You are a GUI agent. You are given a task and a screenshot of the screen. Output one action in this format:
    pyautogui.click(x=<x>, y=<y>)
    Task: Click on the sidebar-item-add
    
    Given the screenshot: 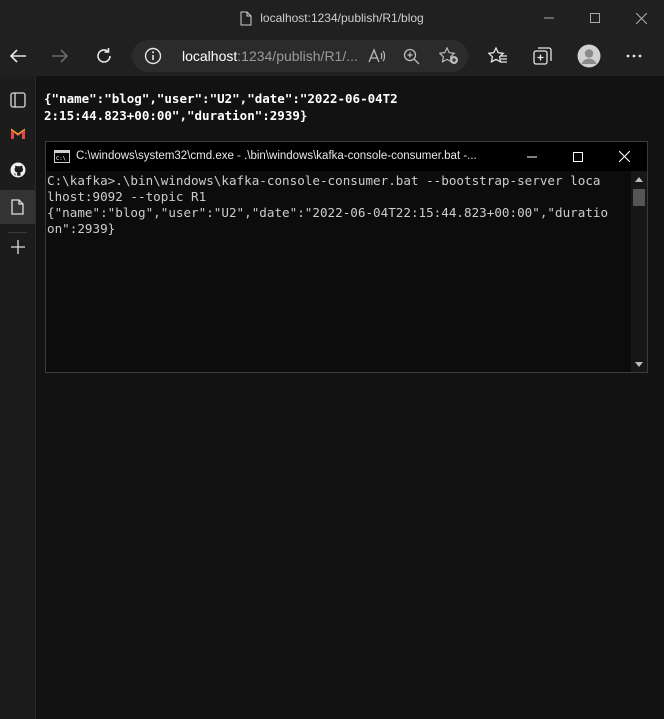 What is the action you would take?
    pyautogui.click(x=17, y=247)
    